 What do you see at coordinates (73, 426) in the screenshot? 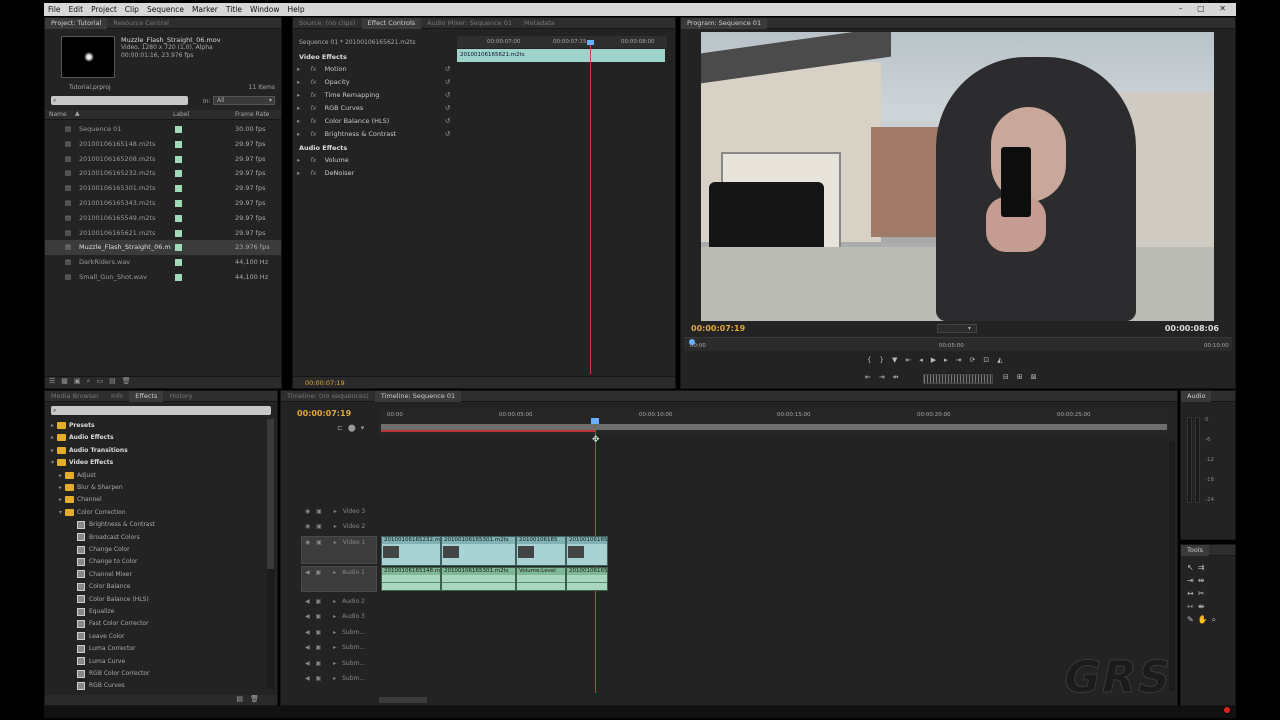
I see `effects-folder: ▸ Presets` at bounding box center [73, 426].